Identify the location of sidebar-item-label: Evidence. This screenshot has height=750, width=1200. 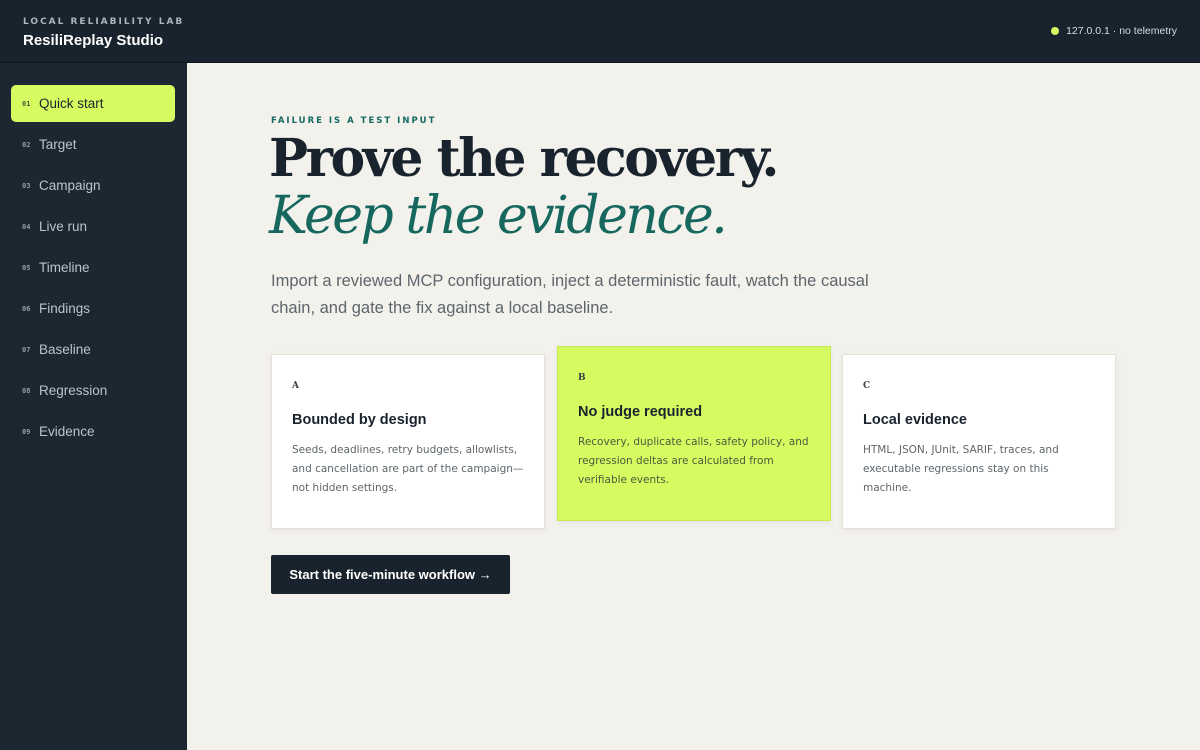
(67, 431).